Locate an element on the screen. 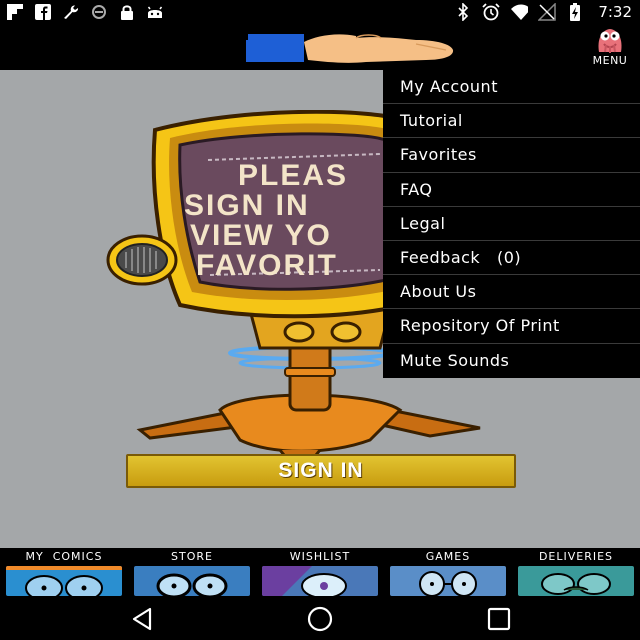 The height and width of the screenshot is (640, 640). facebook-icon is located at coordinates (43, 12).